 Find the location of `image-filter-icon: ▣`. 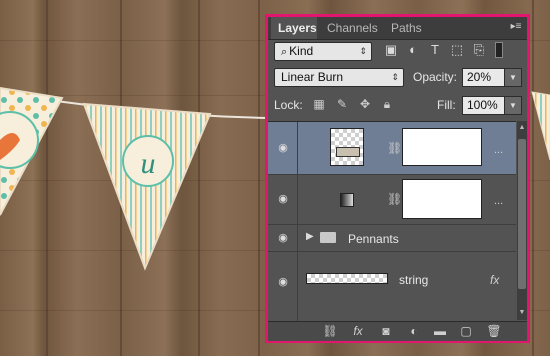

image-filter-icon: ▣ is located at coordinates (391, 50).